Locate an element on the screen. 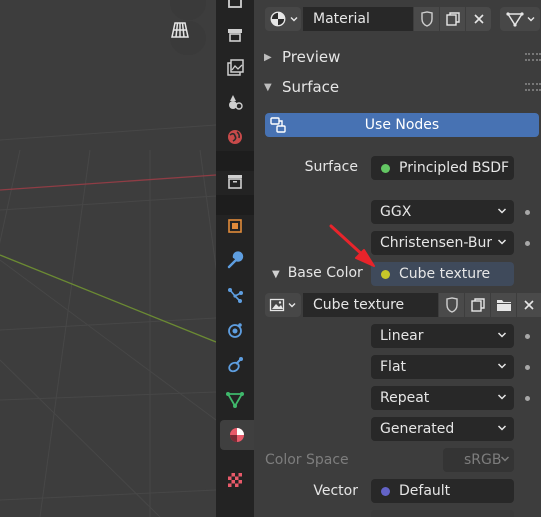 This screenshot has height=517, width=541. surface-shader-value: Principled BSDF is located at coordinates (454, 168).